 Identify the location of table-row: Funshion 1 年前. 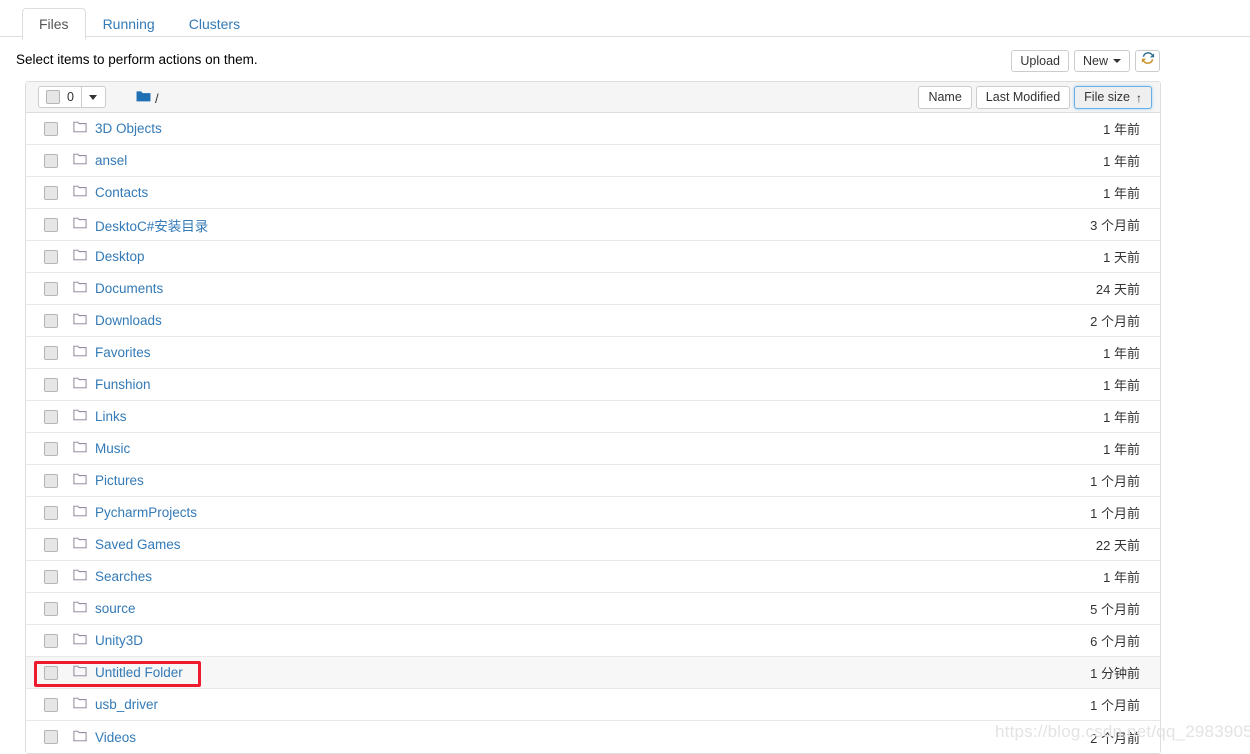
(593, 385).